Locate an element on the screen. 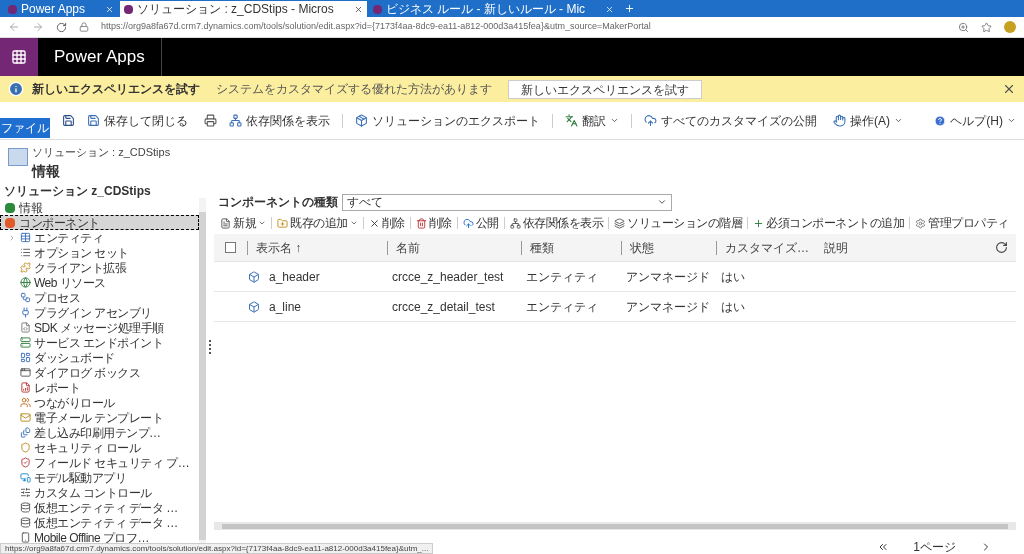 The image size is (1024, 554). column-header: 説明 is located at coordinates (905, 247).